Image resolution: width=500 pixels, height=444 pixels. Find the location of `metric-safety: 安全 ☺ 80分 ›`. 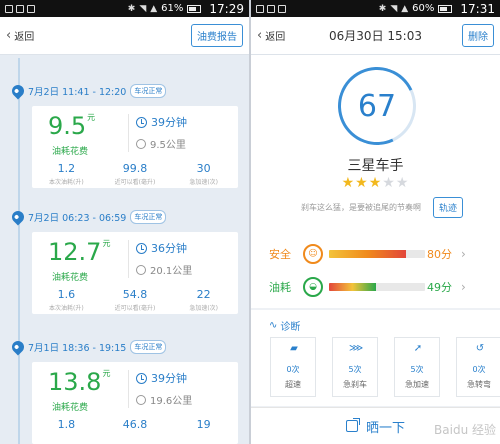

metric-safety: 安全 ☺ 80分 › is located at coordinates (375, 254).